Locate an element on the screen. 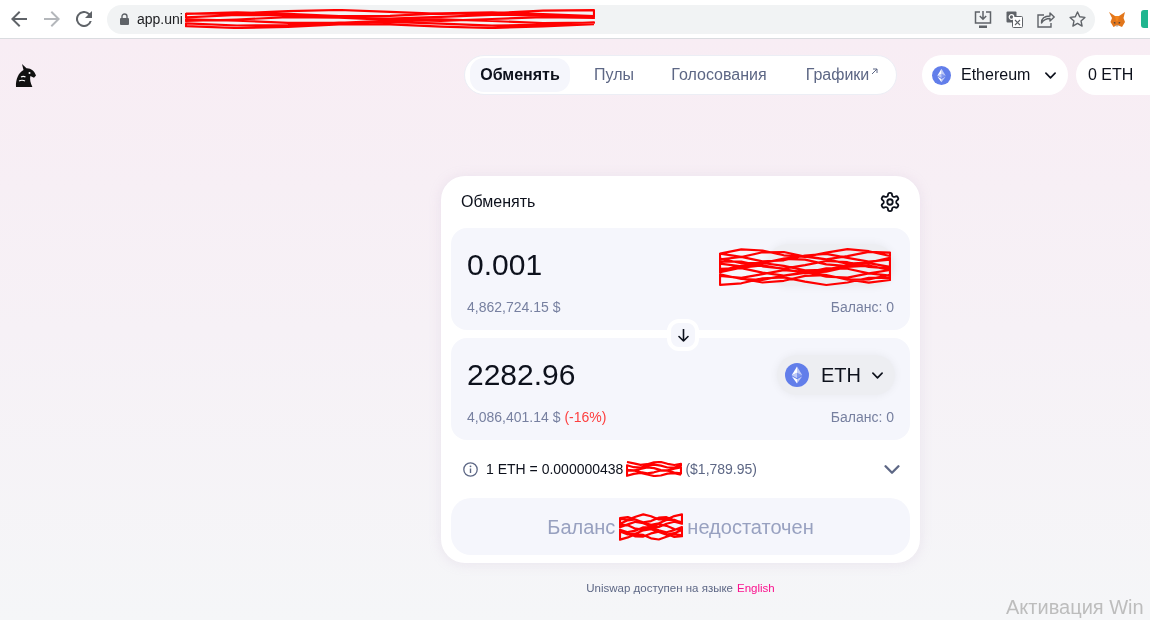  network-selector: Ethereum is located at coordinates (995, 75).